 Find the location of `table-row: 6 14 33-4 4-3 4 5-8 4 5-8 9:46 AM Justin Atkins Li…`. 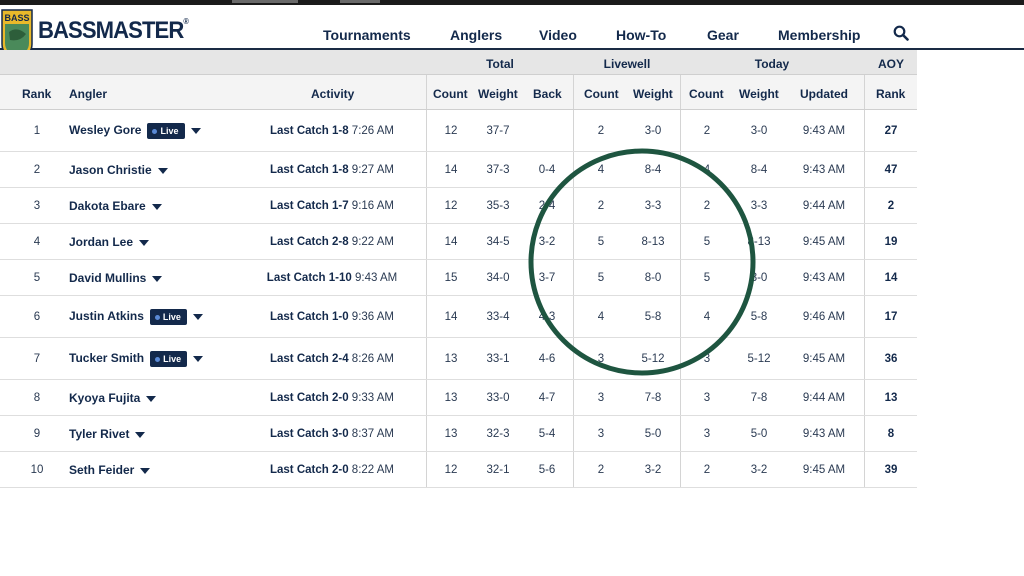

table-row: 6 14 33-4 4-3 4 5-8 4 5-8 9:46 AM Justin Atkins Li… is located at coordinates (458, 317).